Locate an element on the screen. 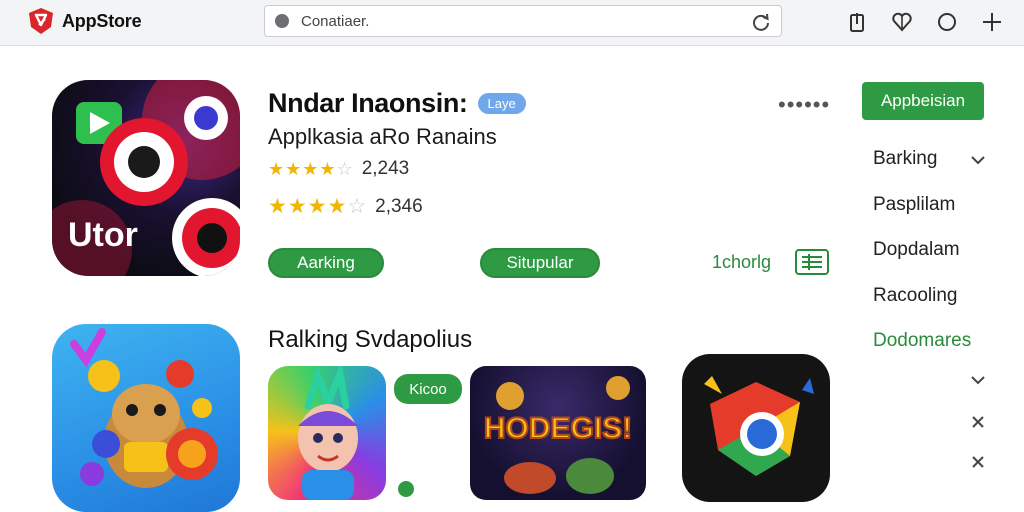 The image size is (1024, 512). game-title-text: HODEGIS! is located at coordinates (558, 428).